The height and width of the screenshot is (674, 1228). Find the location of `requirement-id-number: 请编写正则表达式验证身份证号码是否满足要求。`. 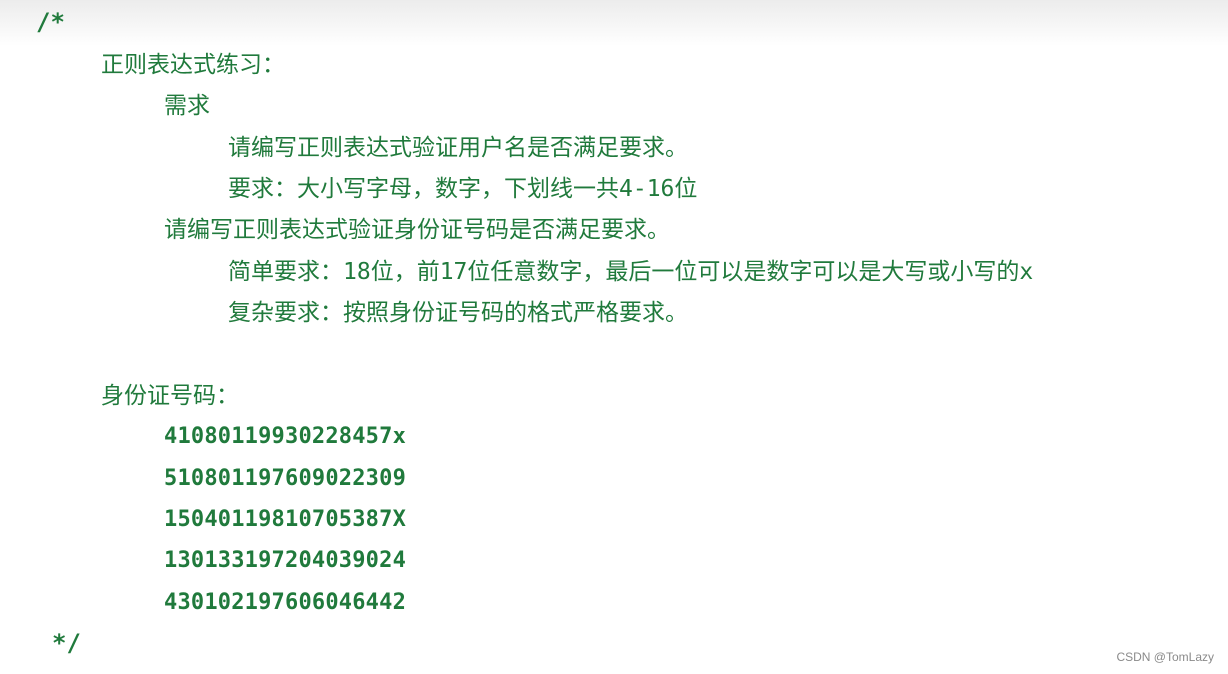

requirement-id-number: 请编写正则表达式验证身份证号码是否满足要求。 is located at coordinates (417, 230).